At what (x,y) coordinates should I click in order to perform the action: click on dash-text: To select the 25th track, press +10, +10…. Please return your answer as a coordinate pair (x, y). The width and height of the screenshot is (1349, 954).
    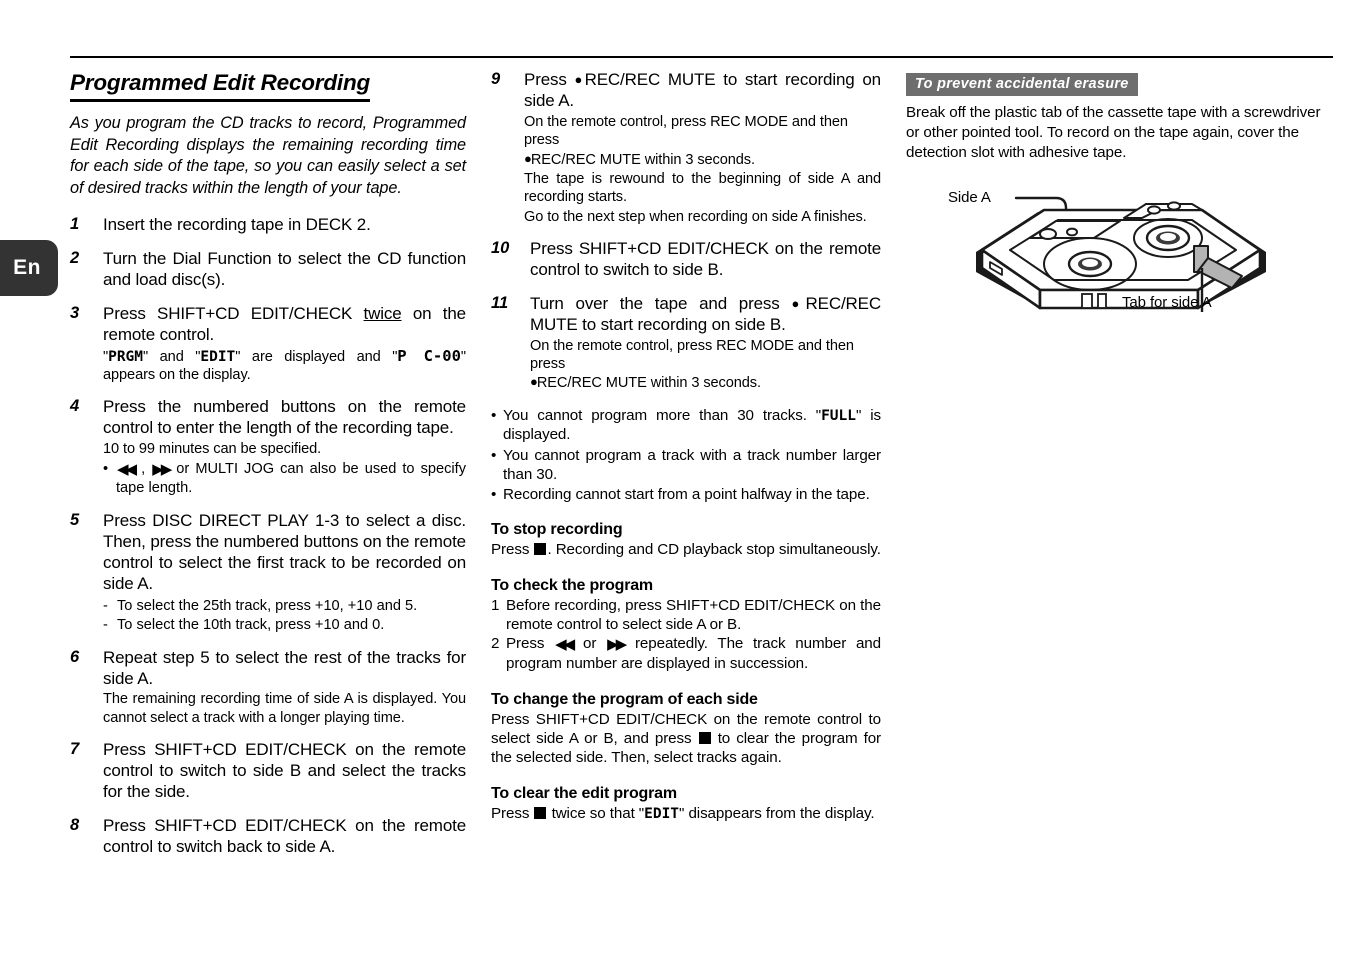
    Looking at the image, I should click on (267, 605).